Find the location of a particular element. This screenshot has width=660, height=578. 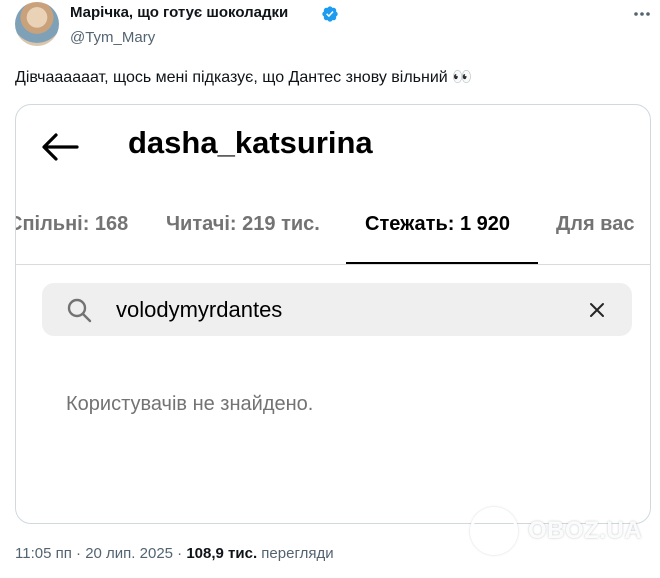

views-count: 108,9 тис. is located at coordinates (222, 553).